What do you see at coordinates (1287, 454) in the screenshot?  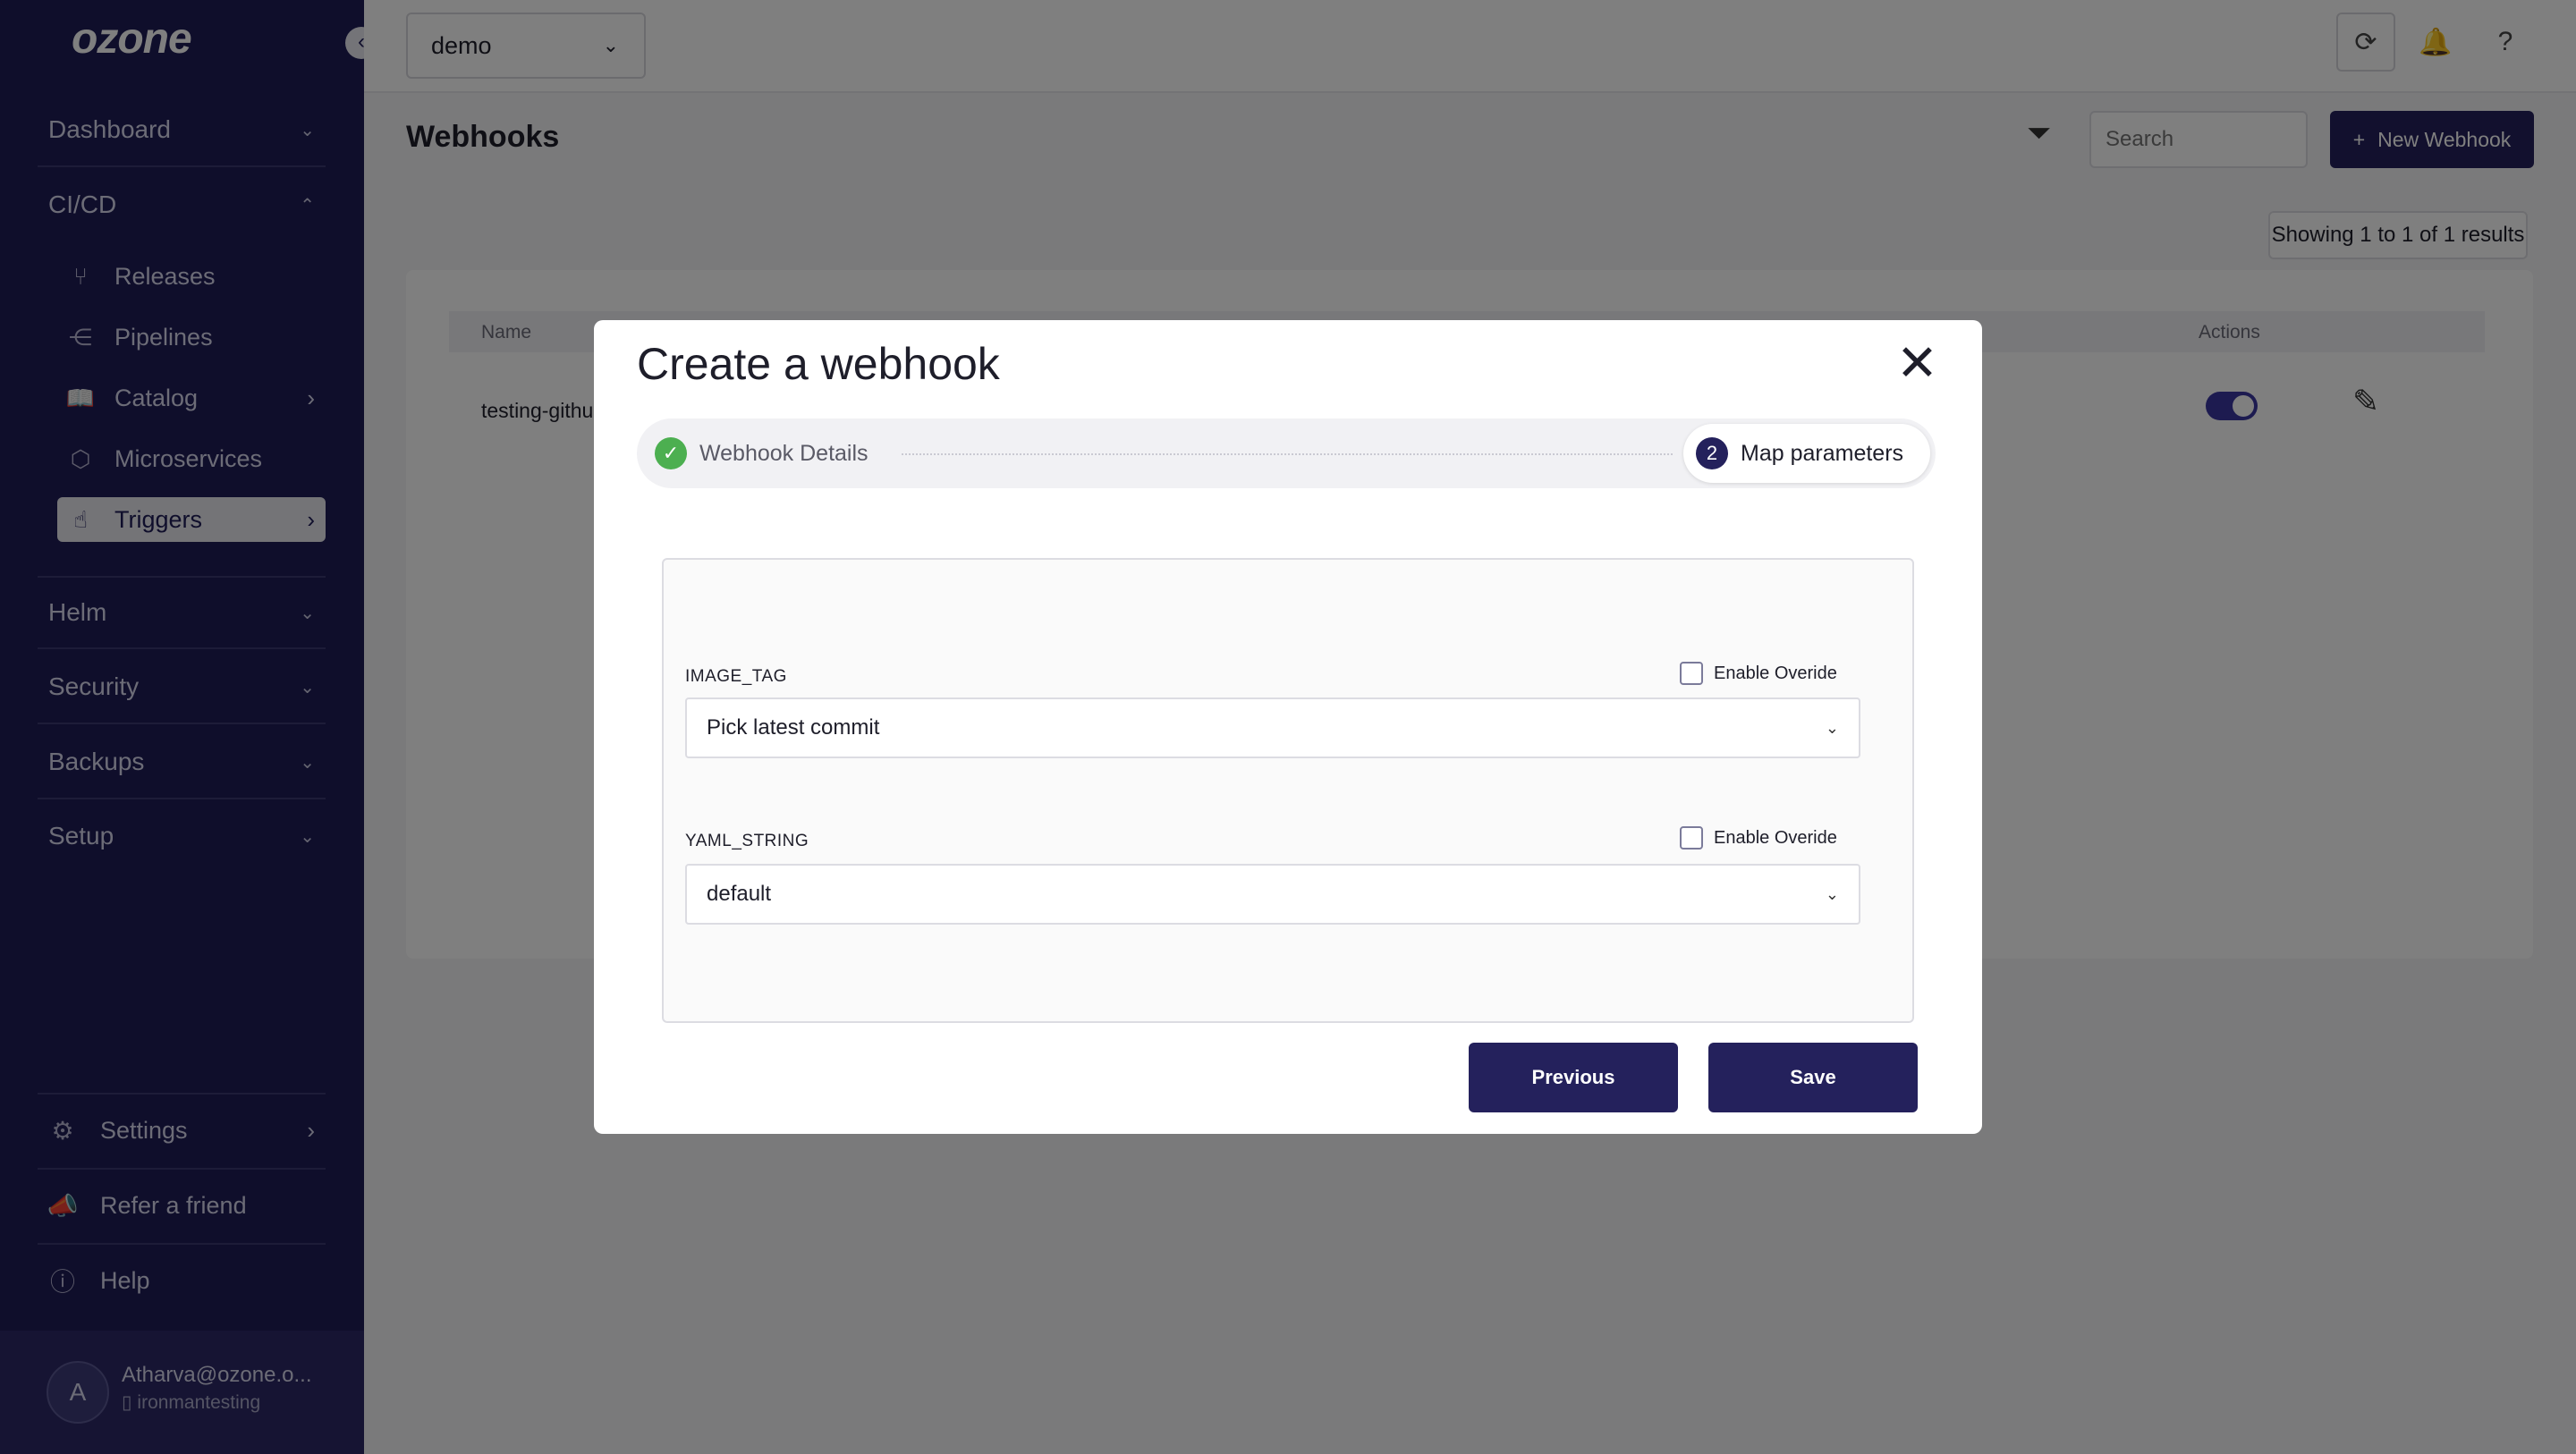 I see `stepper-connector` at bounding box center [1287, 454].